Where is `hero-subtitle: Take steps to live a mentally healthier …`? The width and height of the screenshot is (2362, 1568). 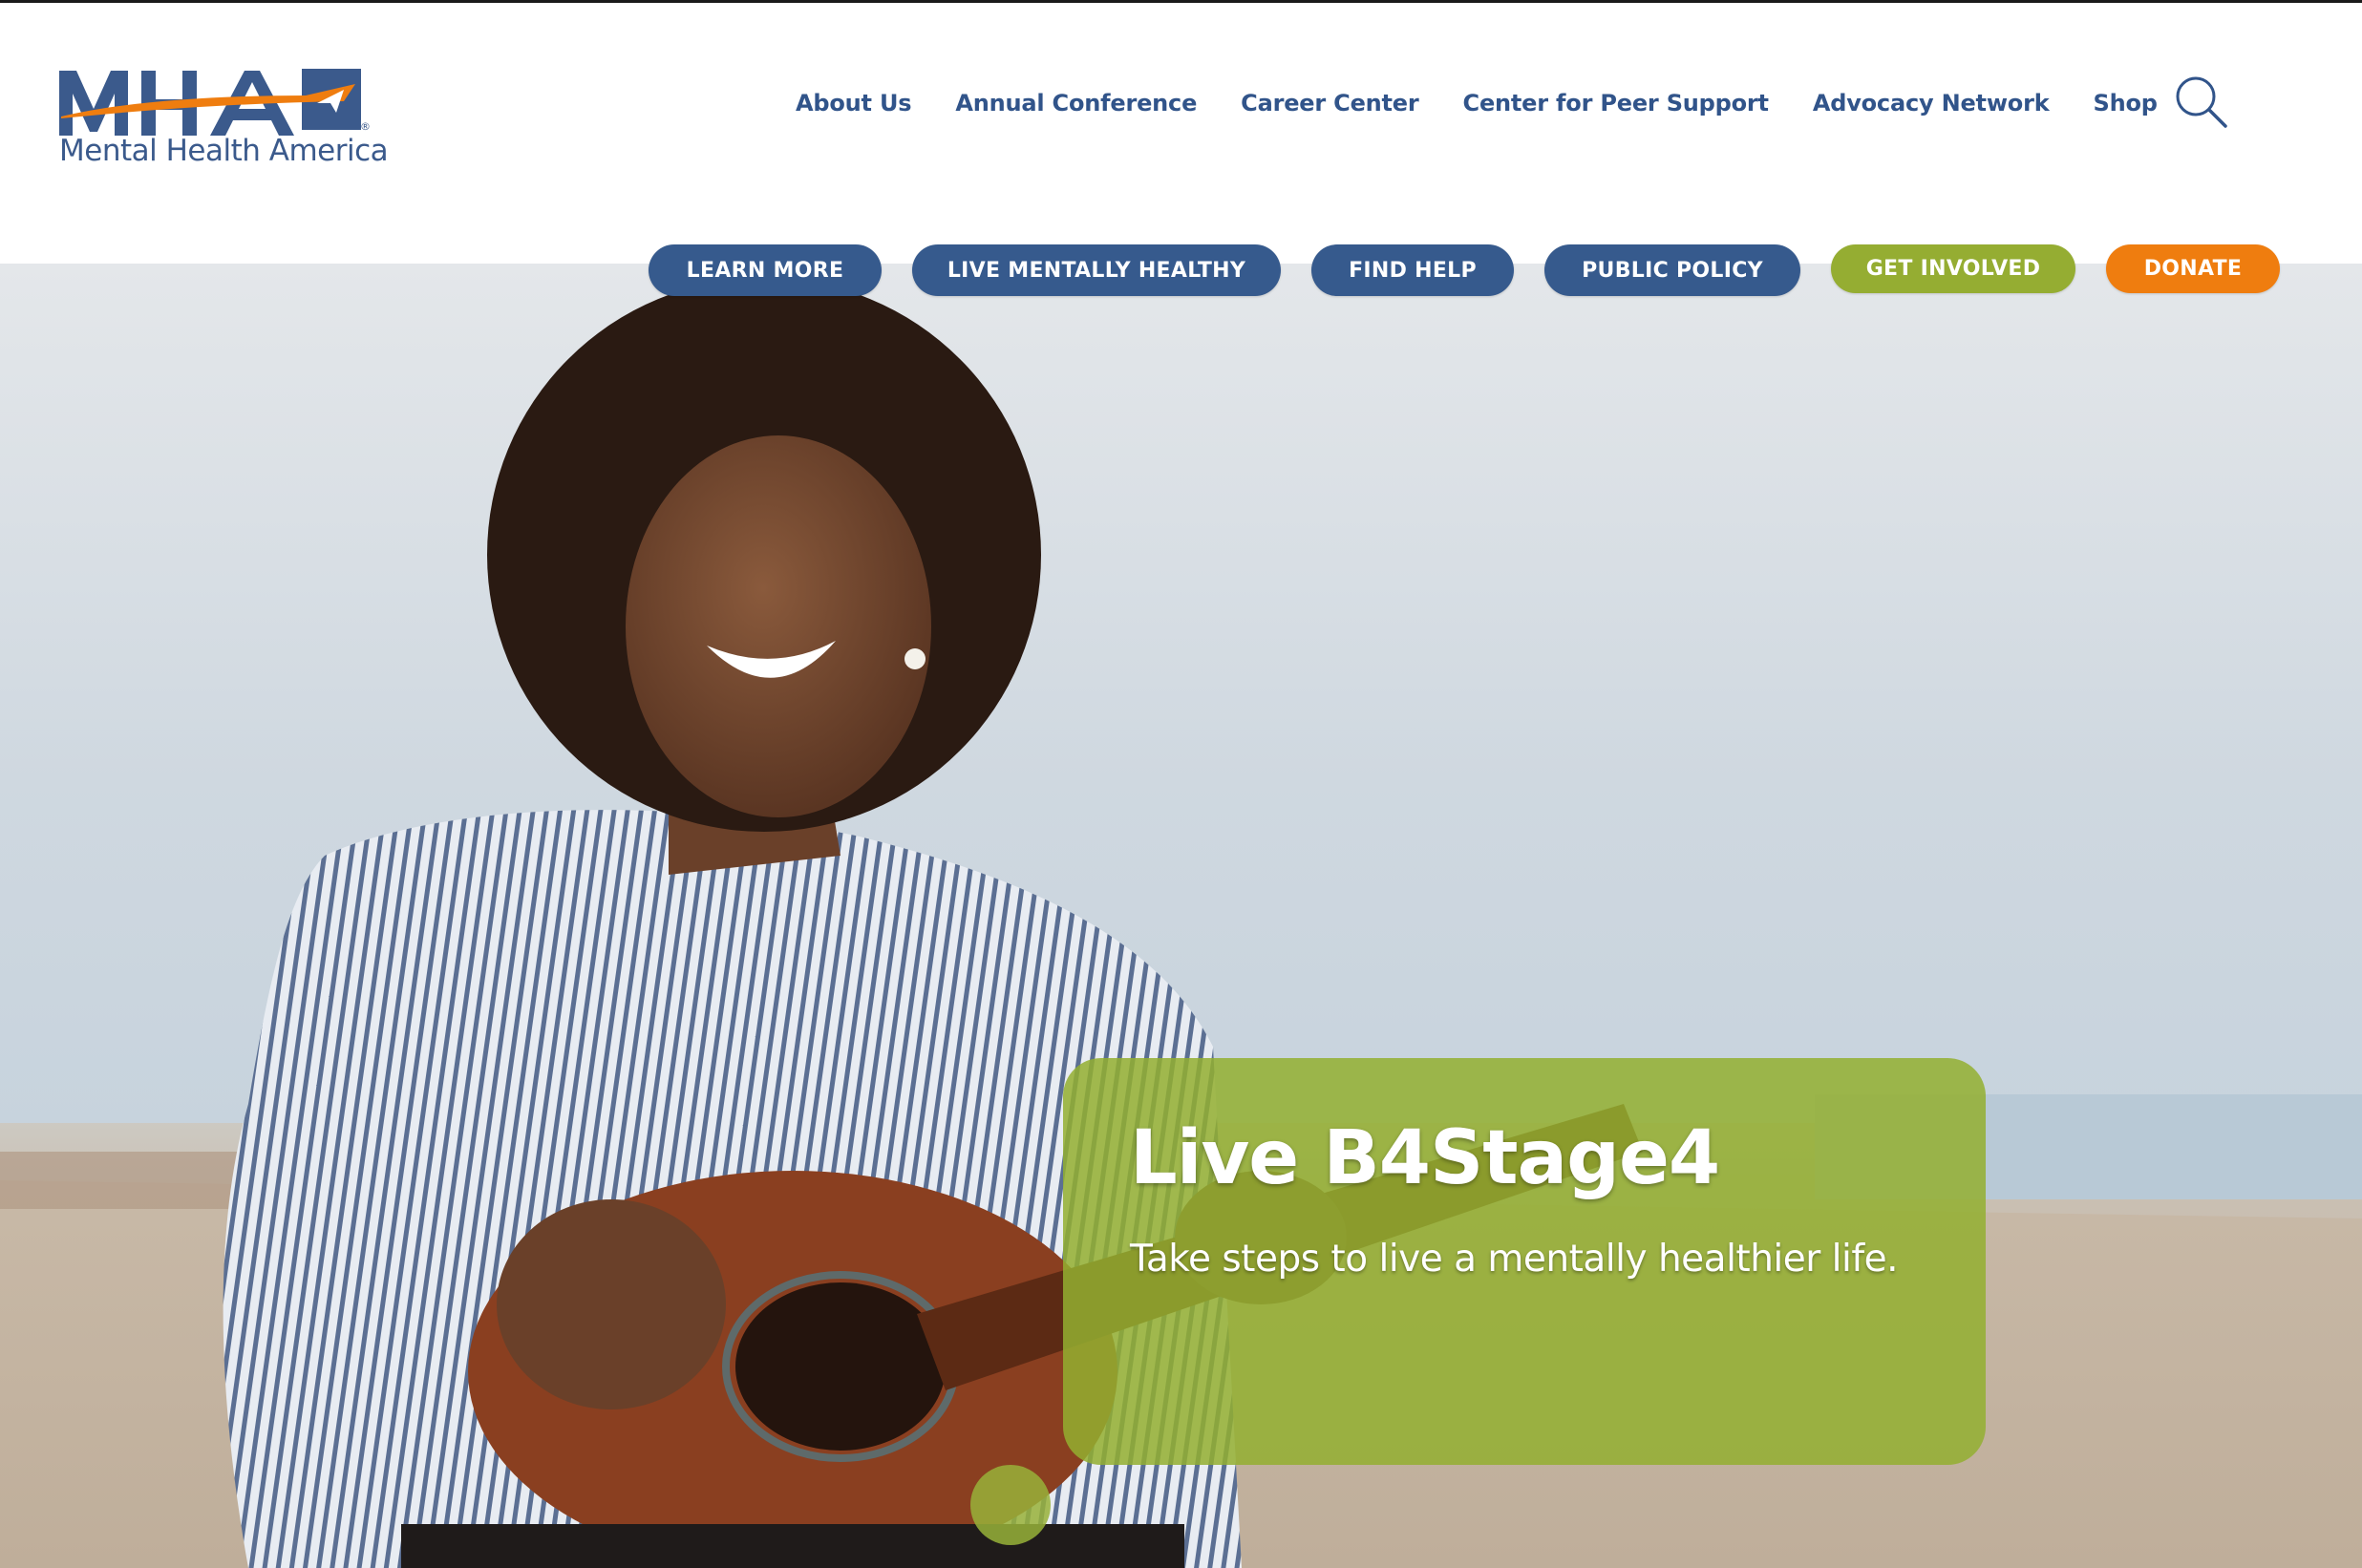 hero-subtitle: Take steps to live a mentally healthier … is located at coordinates (1514, 1259).